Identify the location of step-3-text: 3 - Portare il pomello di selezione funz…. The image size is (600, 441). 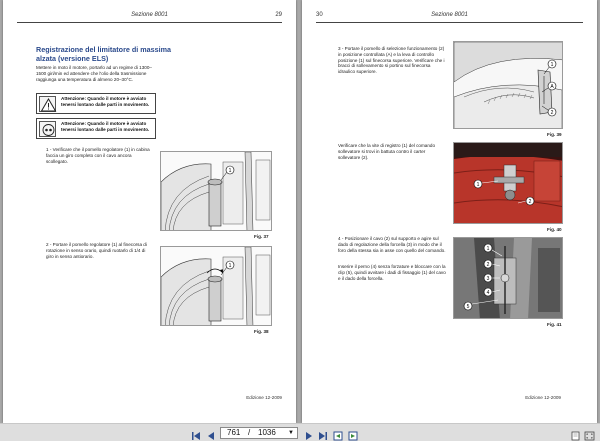
(391, 60).